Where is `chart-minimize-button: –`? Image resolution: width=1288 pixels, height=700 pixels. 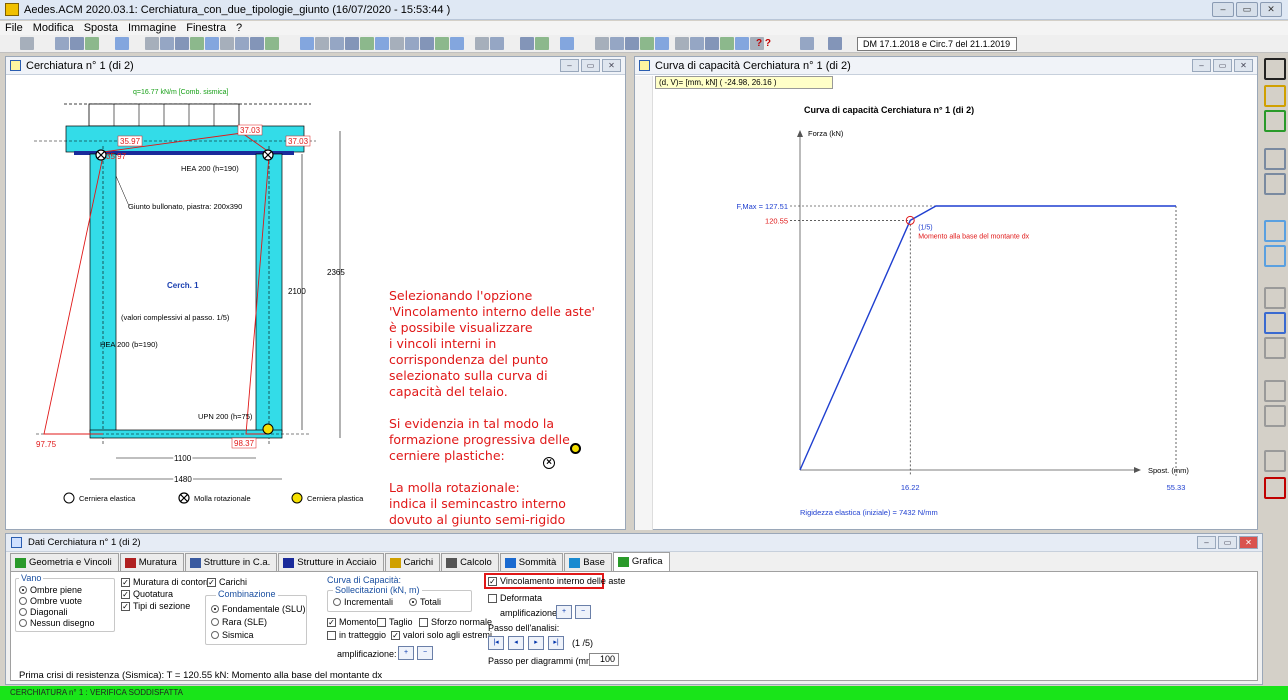
chart-minimize-button: – is located at coordinates (1201, 65).